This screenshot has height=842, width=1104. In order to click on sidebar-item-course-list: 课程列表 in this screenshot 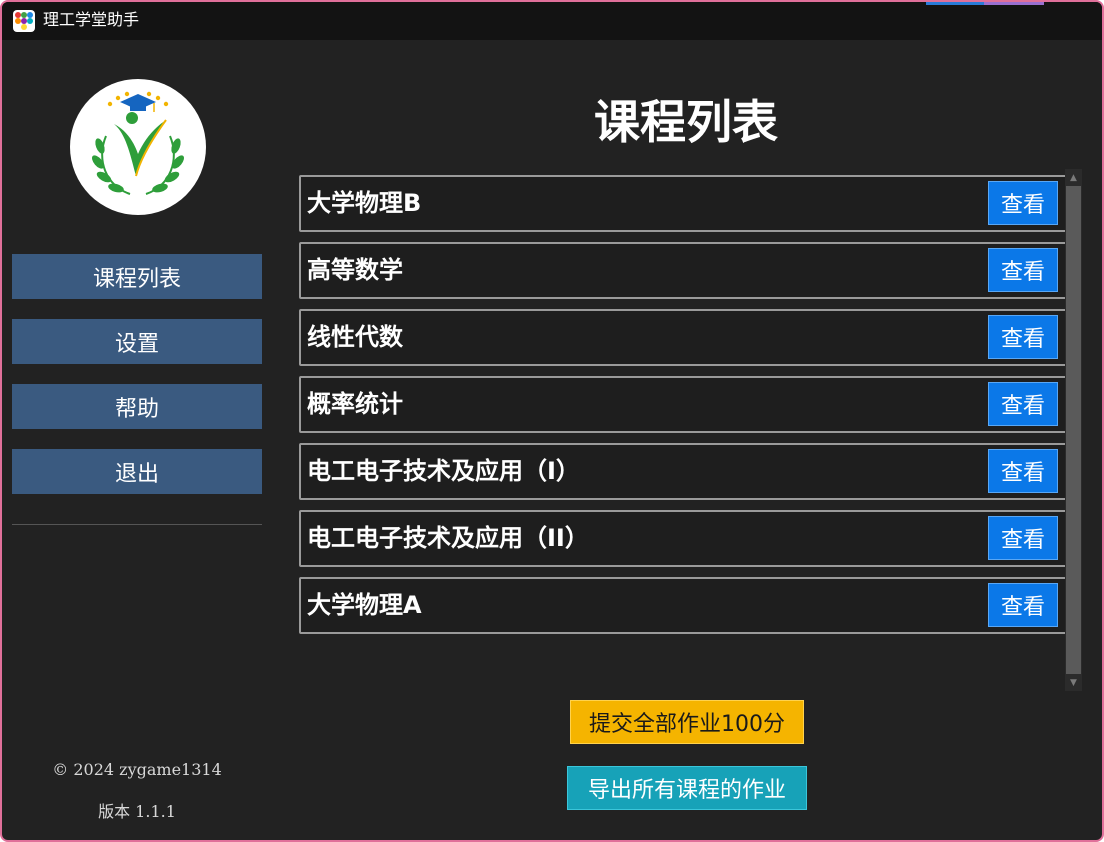, I will do `click(137, 276)`.